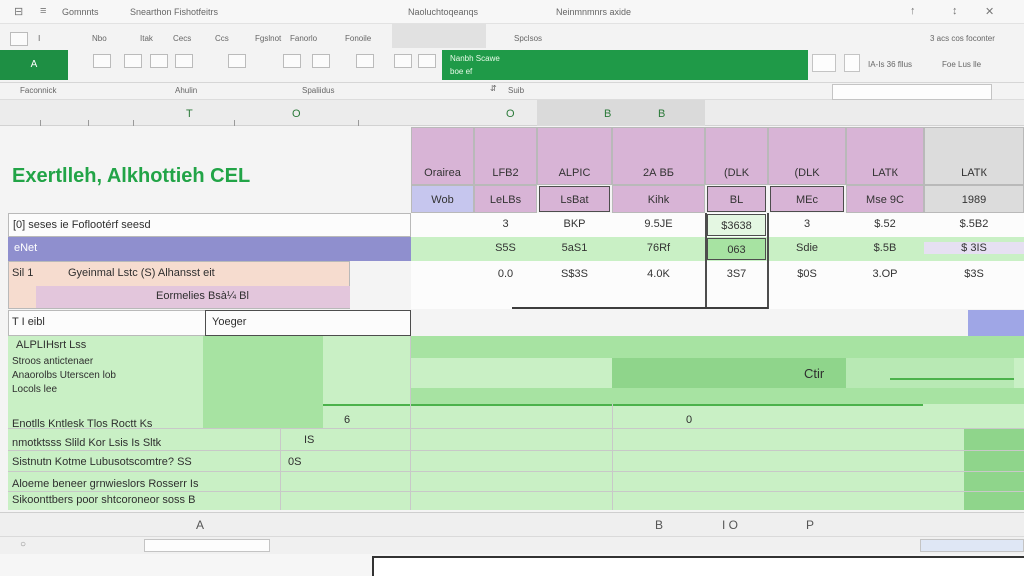 The height and width of the screenshot is (576, 1024). What do you see at coordinates (102, 61) in the screenshot?
I see `bold-icon` at bounding box center [102, 61].